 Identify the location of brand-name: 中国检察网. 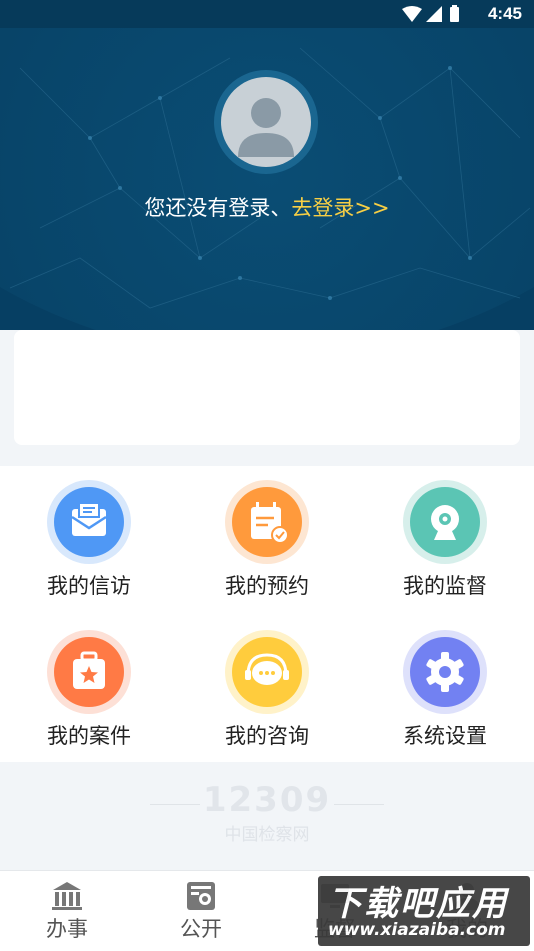
(267, 835).